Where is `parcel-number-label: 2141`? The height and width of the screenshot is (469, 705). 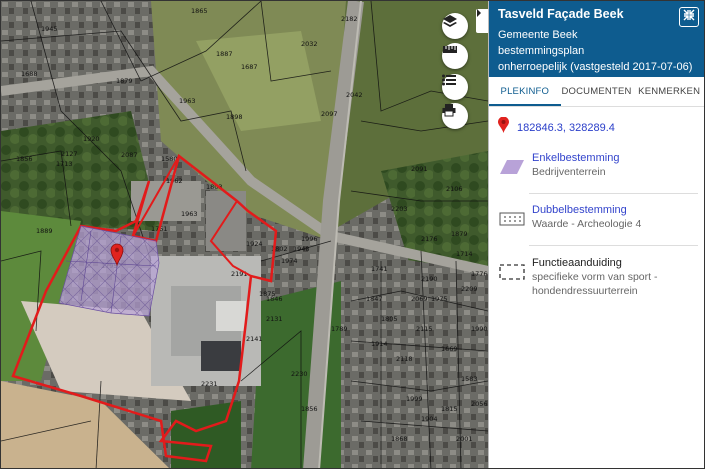
parcel-number-label: 2141 is located at coordinates (254, 339).